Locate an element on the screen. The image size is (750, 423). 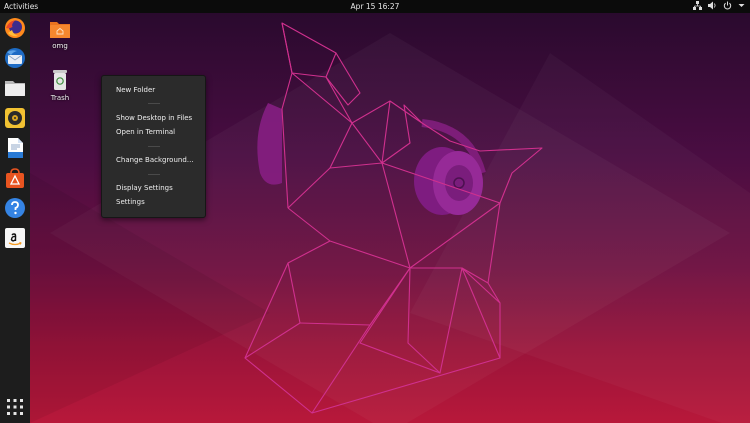
dock is located at coordinates (15, 218).